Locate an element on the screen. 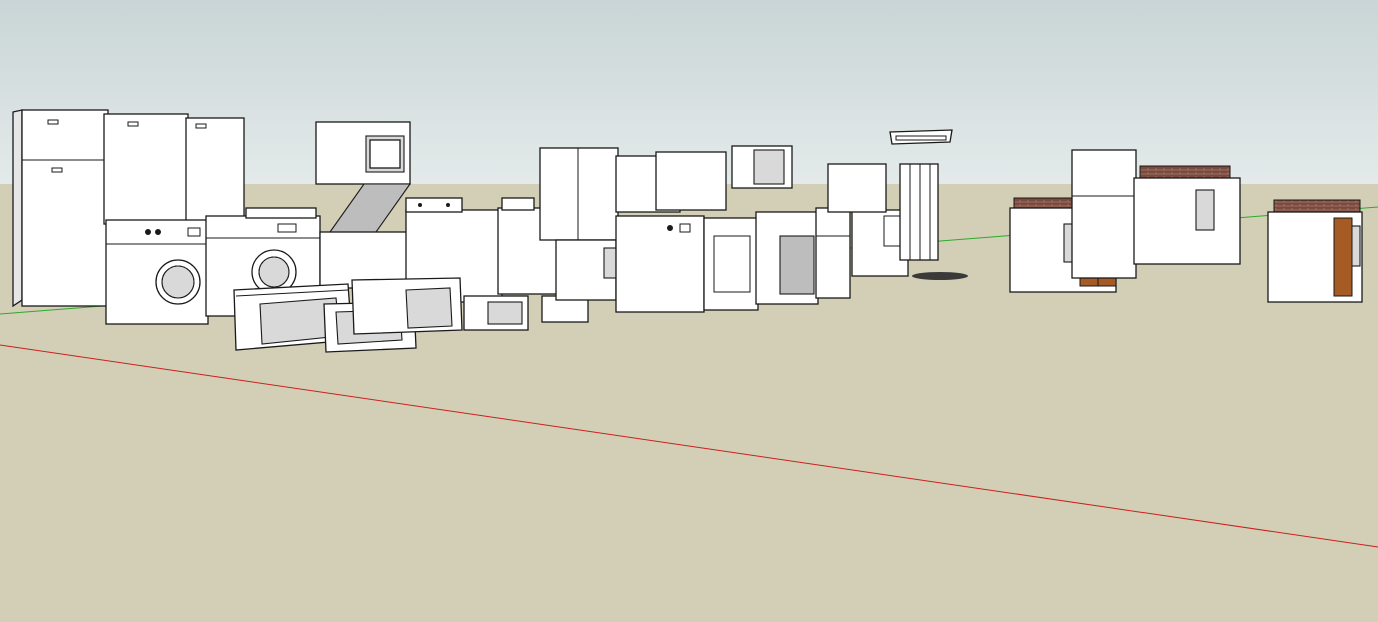 The height and width of the screenshot is (622, 1378). range-oven-a is located at coordinates (586, 270).